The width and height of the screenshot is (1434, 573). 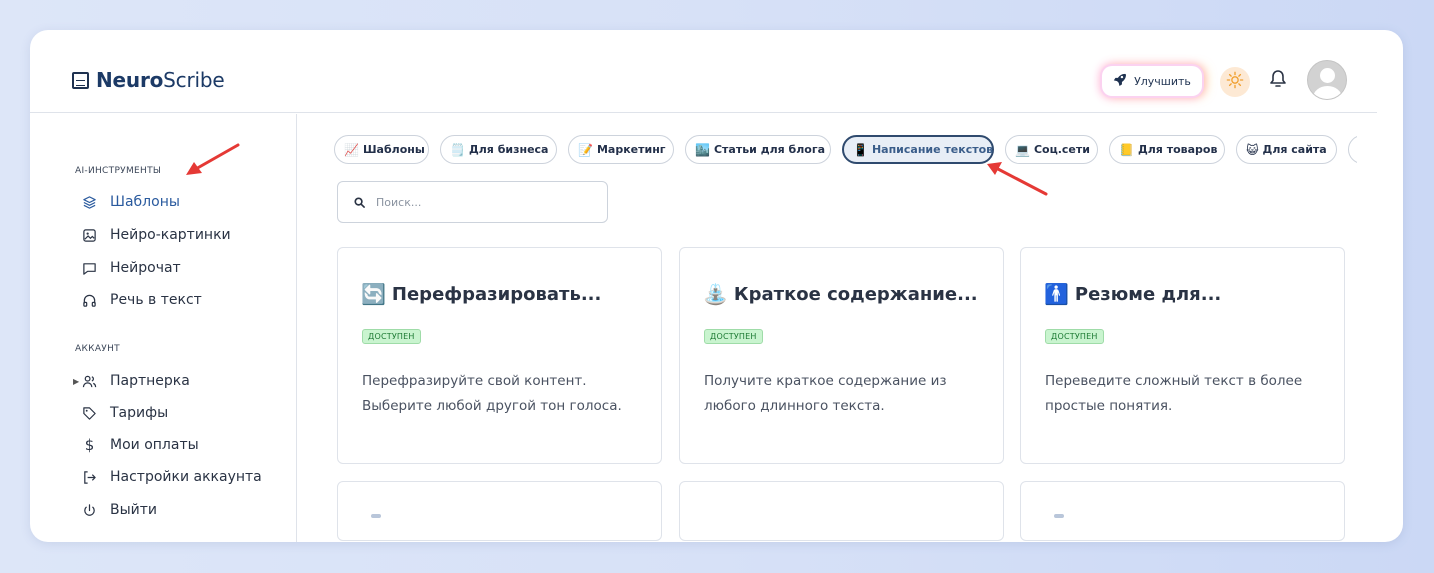 What do you see at coordinates (1294, 149) in the screenshot?
I see `chip-label: Для сайта` at bounding box center [1294, 149].